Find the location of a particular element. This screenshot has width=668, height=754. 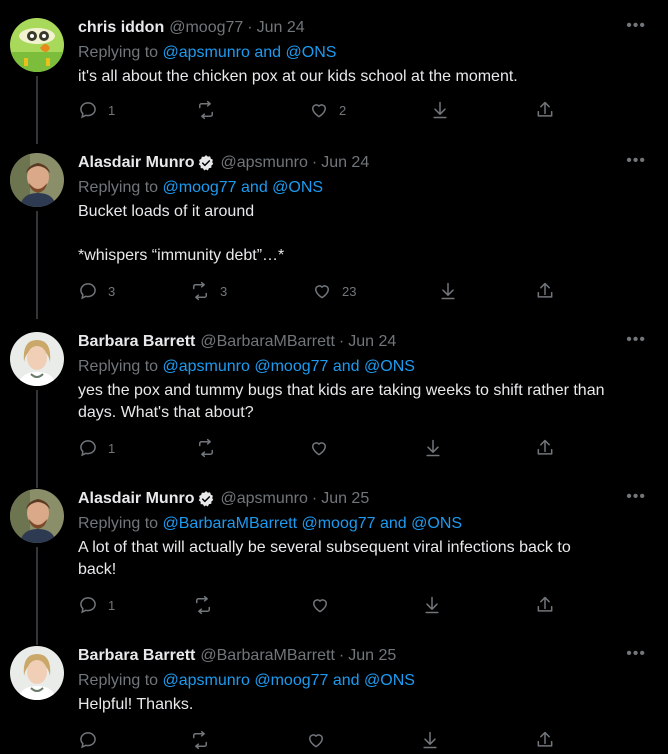

mention-link: @BarbaraMBarrett is located at coordinates (230, 523).